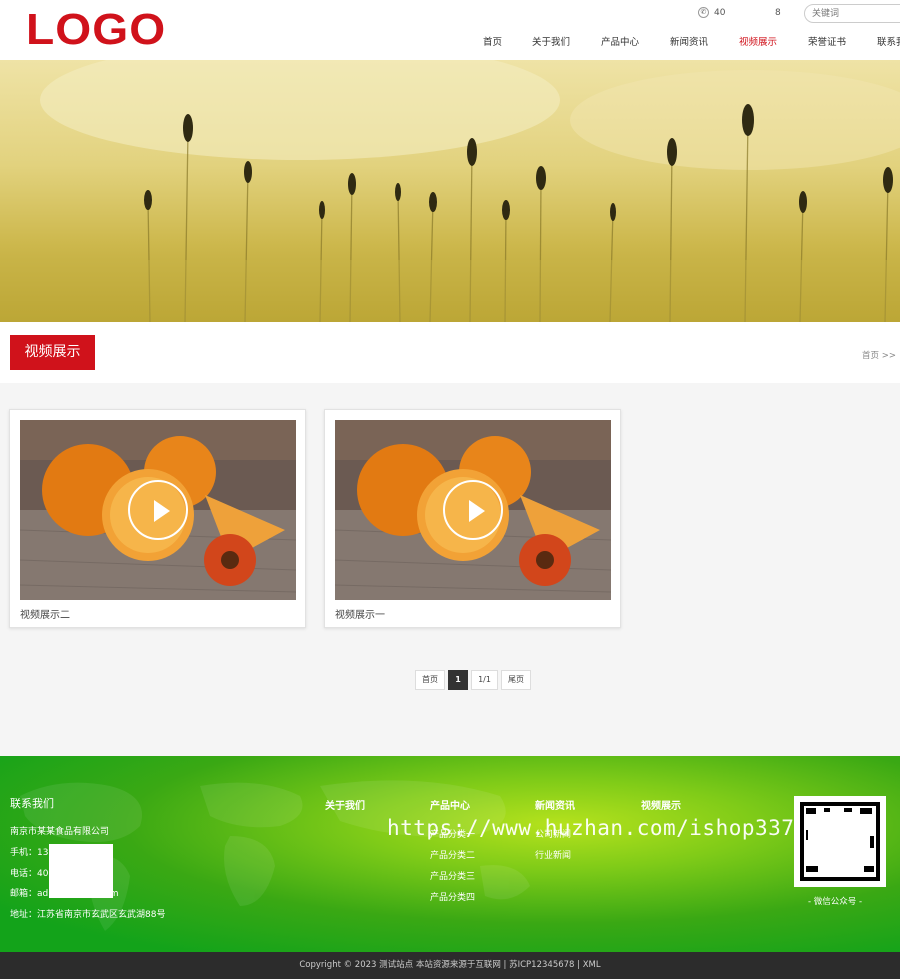 This screenshot has height=979, width=900. What do you see at coordinates (551, 41) in the screenshot?
I see `nav-item-about: 关于我们` at bounding box center [551, 41].